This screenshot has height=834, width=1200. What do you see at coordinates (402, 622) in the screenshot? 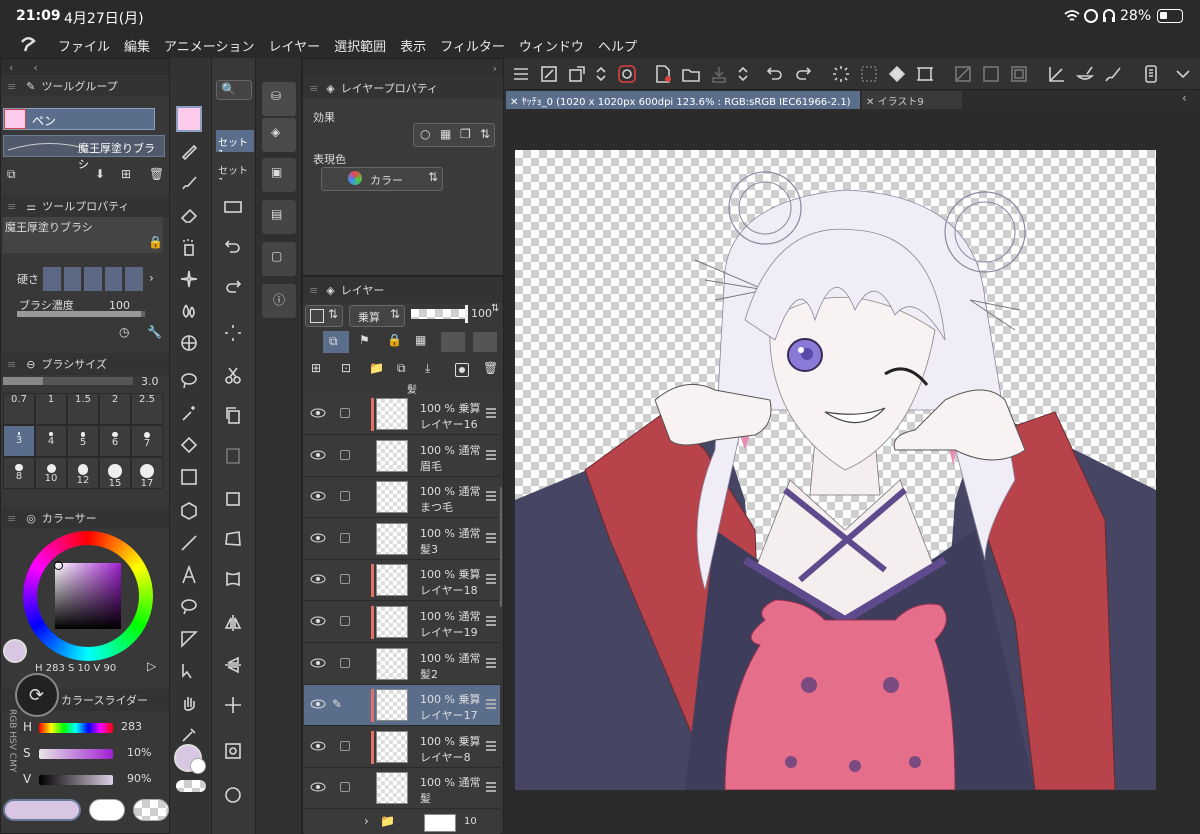
I see `layer-row: 100 % 通常 レイヤー19` at bounding box center [402, 622].